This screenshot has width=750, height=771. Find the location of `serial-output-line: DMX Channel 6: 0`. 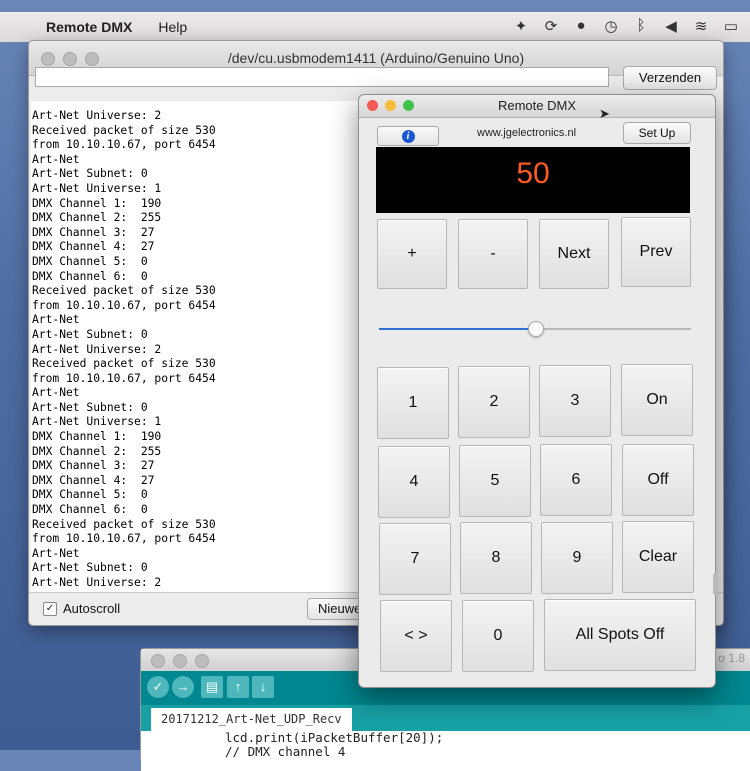

serial-output-line: DMX Channel 6: 0 is located at coordinates (90, 276).